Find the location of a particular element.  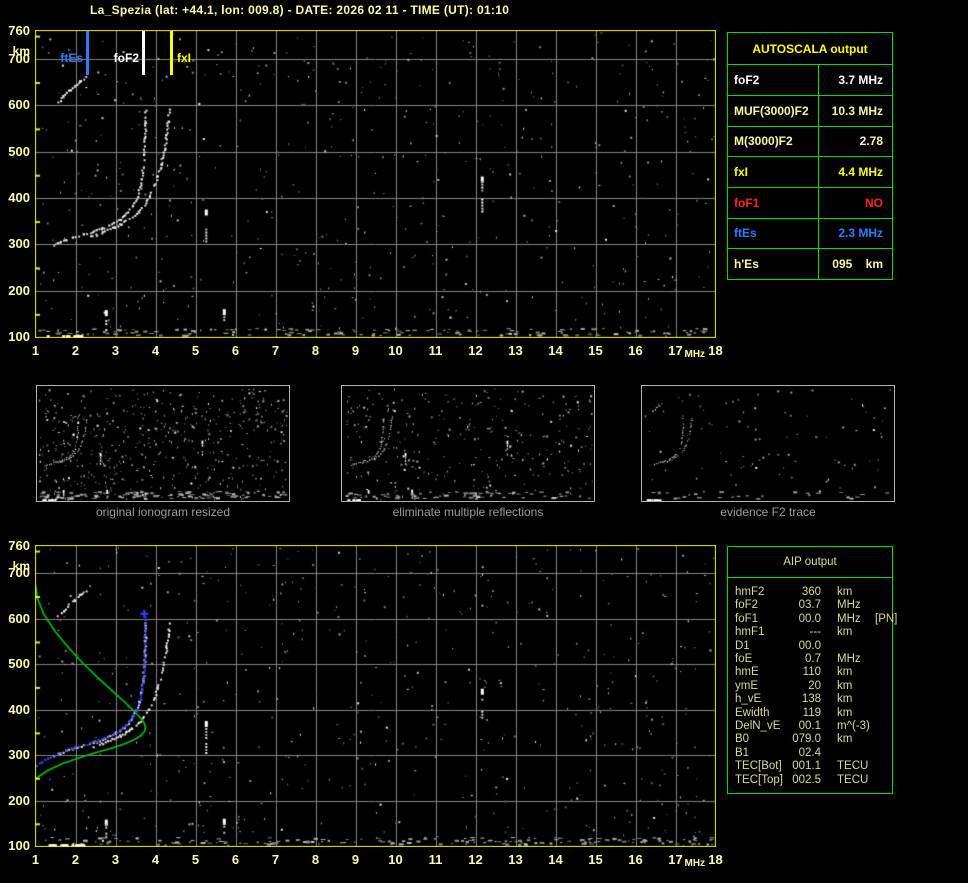

autoscala-param-value: 2.3 MHz is located at coordinates (860, 233).